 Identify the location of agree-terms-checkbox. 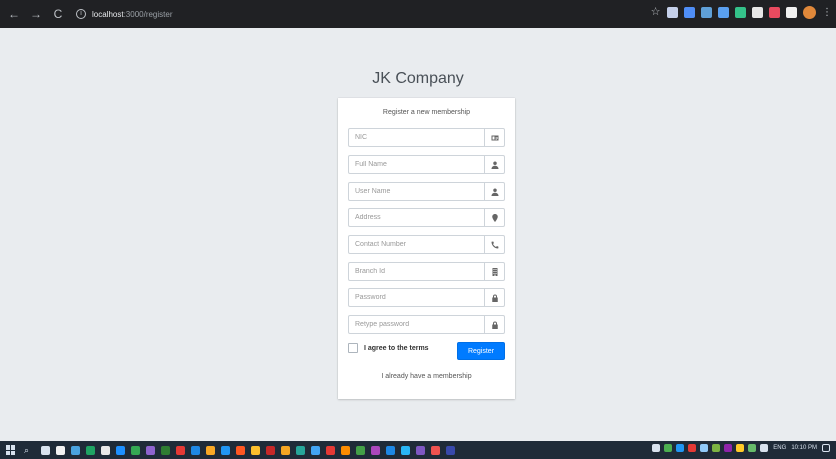
(353, 348).